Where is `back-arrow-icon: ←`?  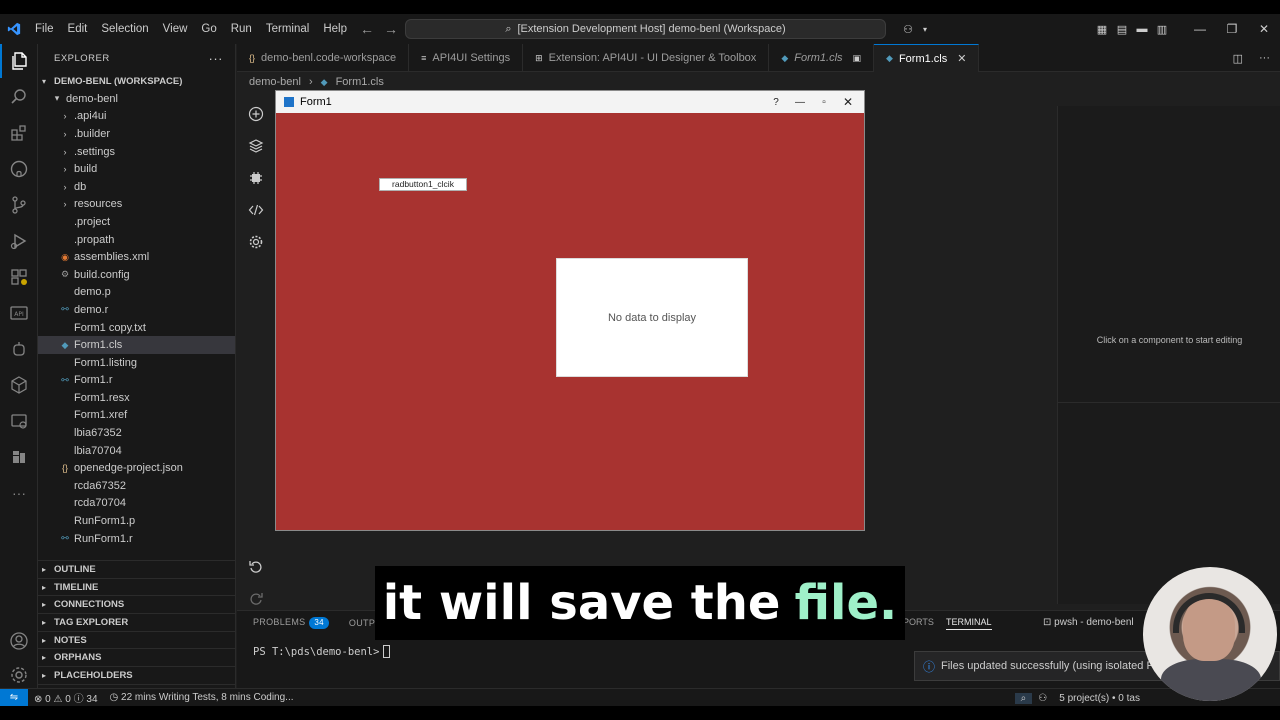 back-arrow-icon: ← is located at coordinates (367, 29).